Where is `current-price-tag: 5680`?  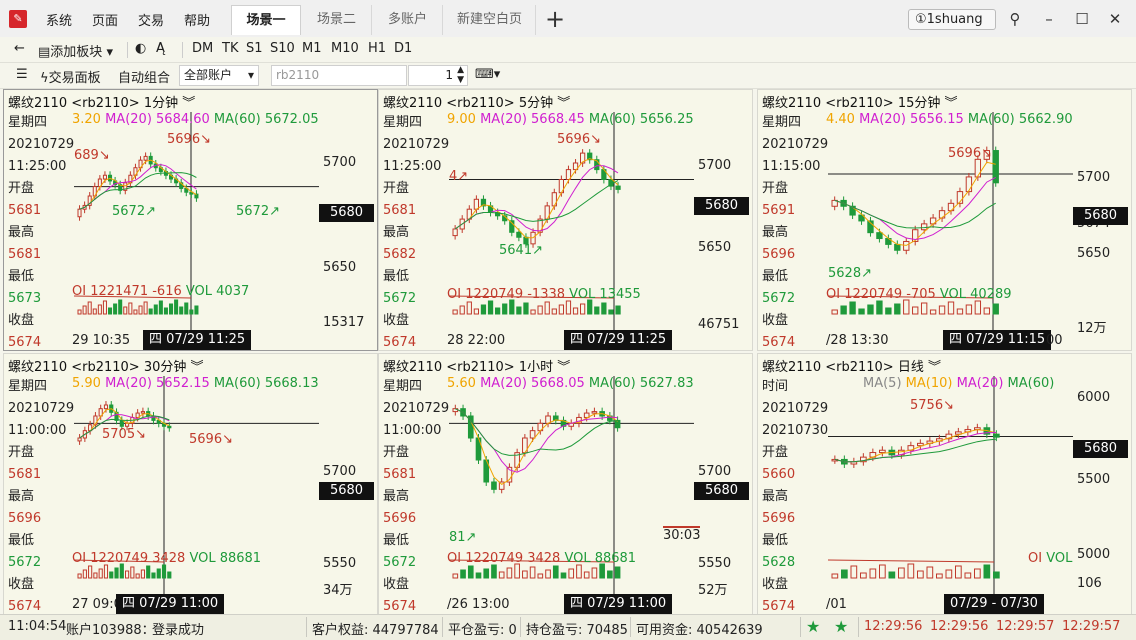
current-price-tag: 5680 is located at coordinates (346, 213).